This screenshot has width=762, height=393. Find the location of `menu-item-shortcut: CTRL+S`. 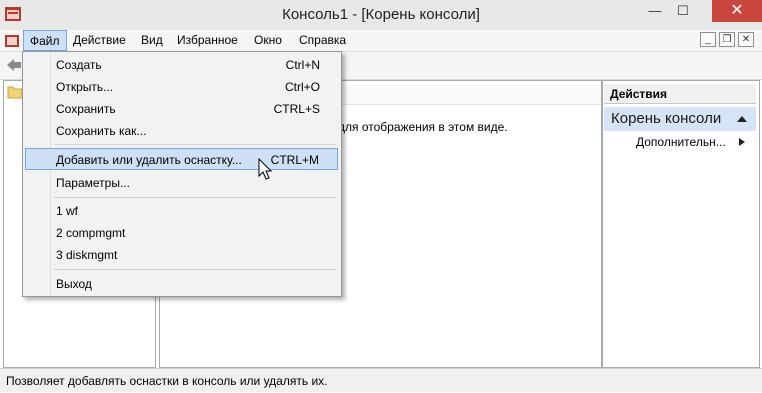

menu-item-shortcut: CTRL+S is located at coordinates (296, 109).